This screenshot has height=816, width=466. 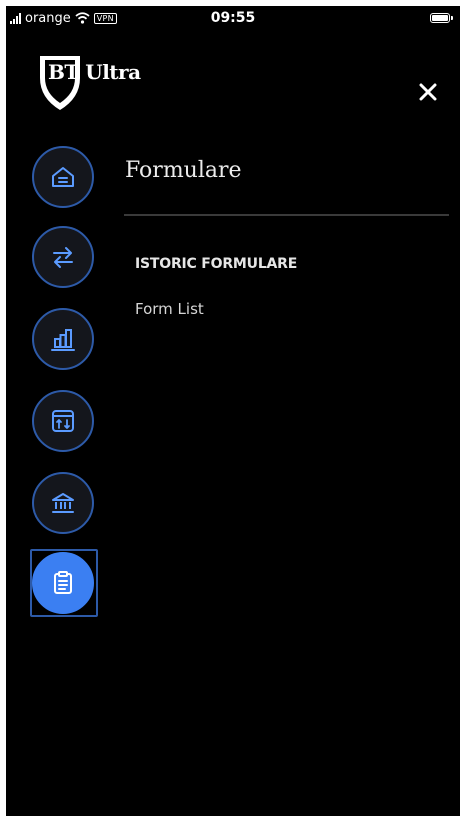 What do you see at coordinates (216, 264) in the screenshot?
I see `section-heading: ISTORIC FORMULARE` at bounding box center [216, 264].